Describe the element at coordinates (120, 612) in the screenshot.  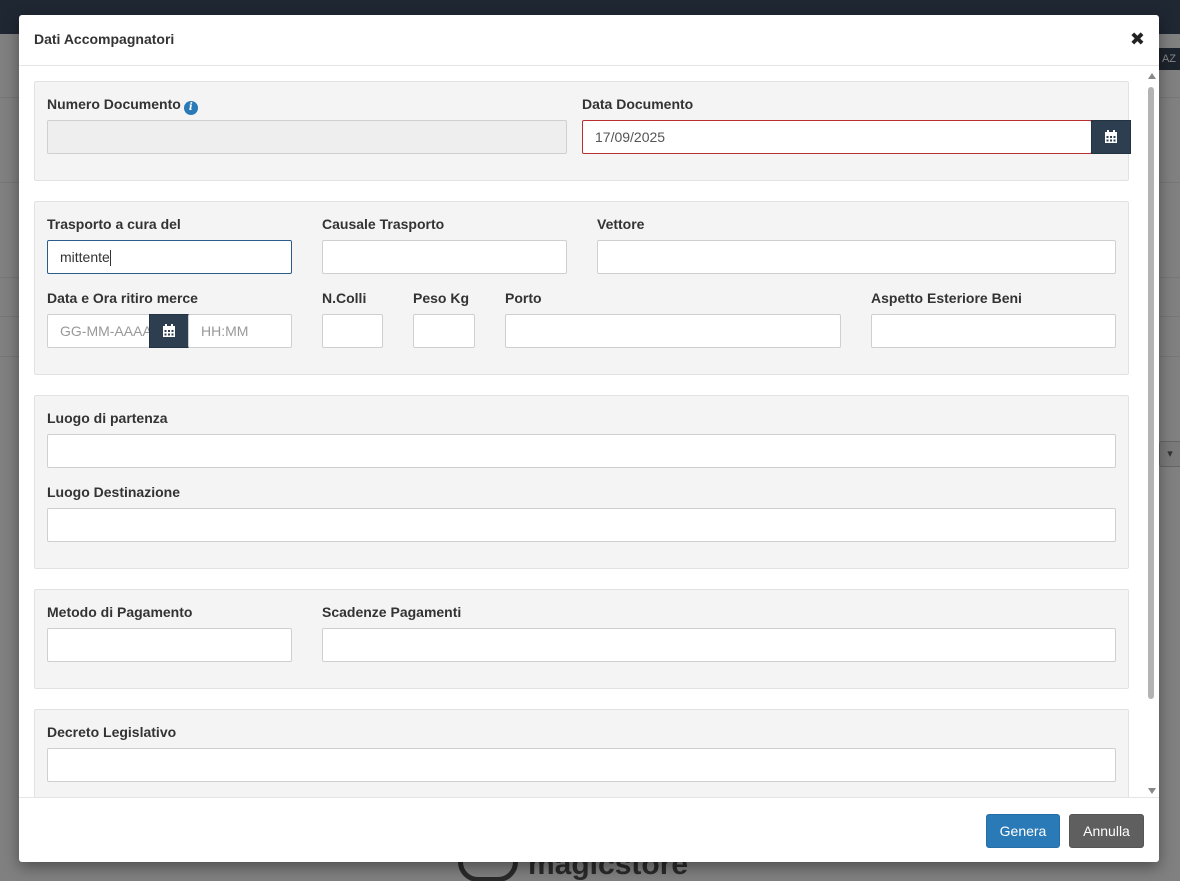
I see `metodo-pagamento-label: Metodo di Pagamento` at that location.